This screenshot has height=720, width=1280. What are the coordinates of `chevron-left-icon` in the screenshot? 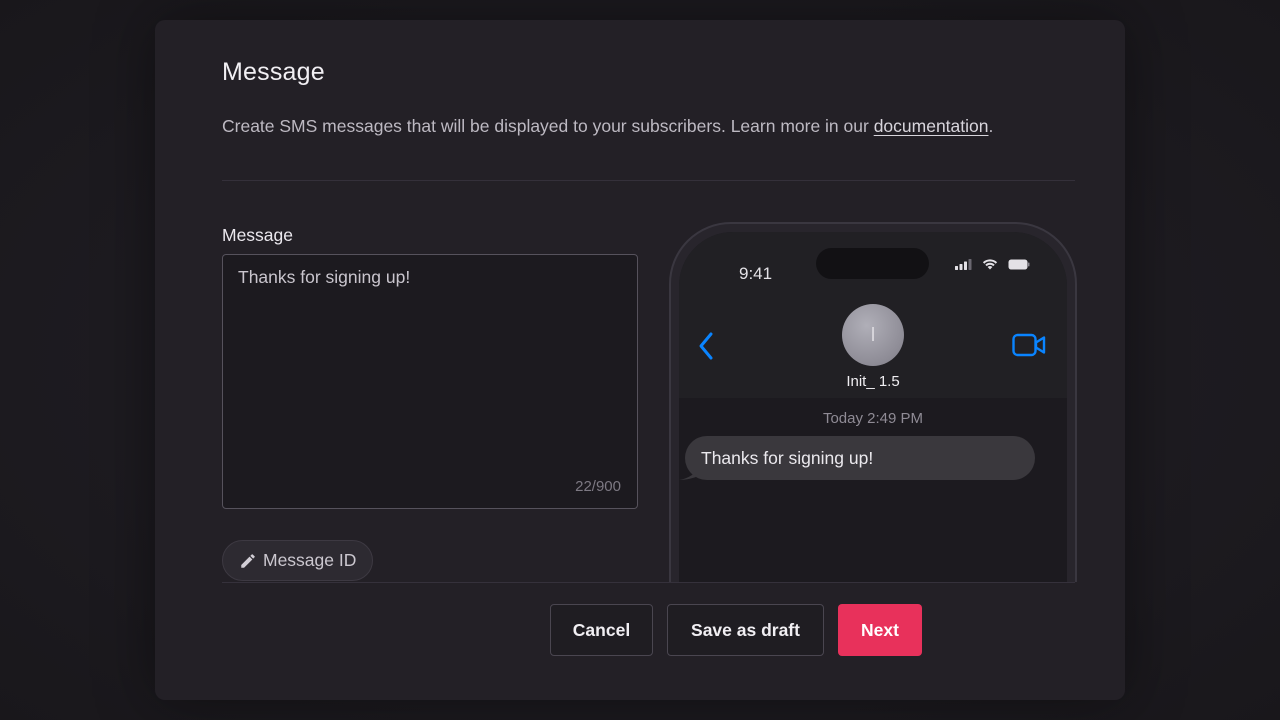 It's located at (706, 348).